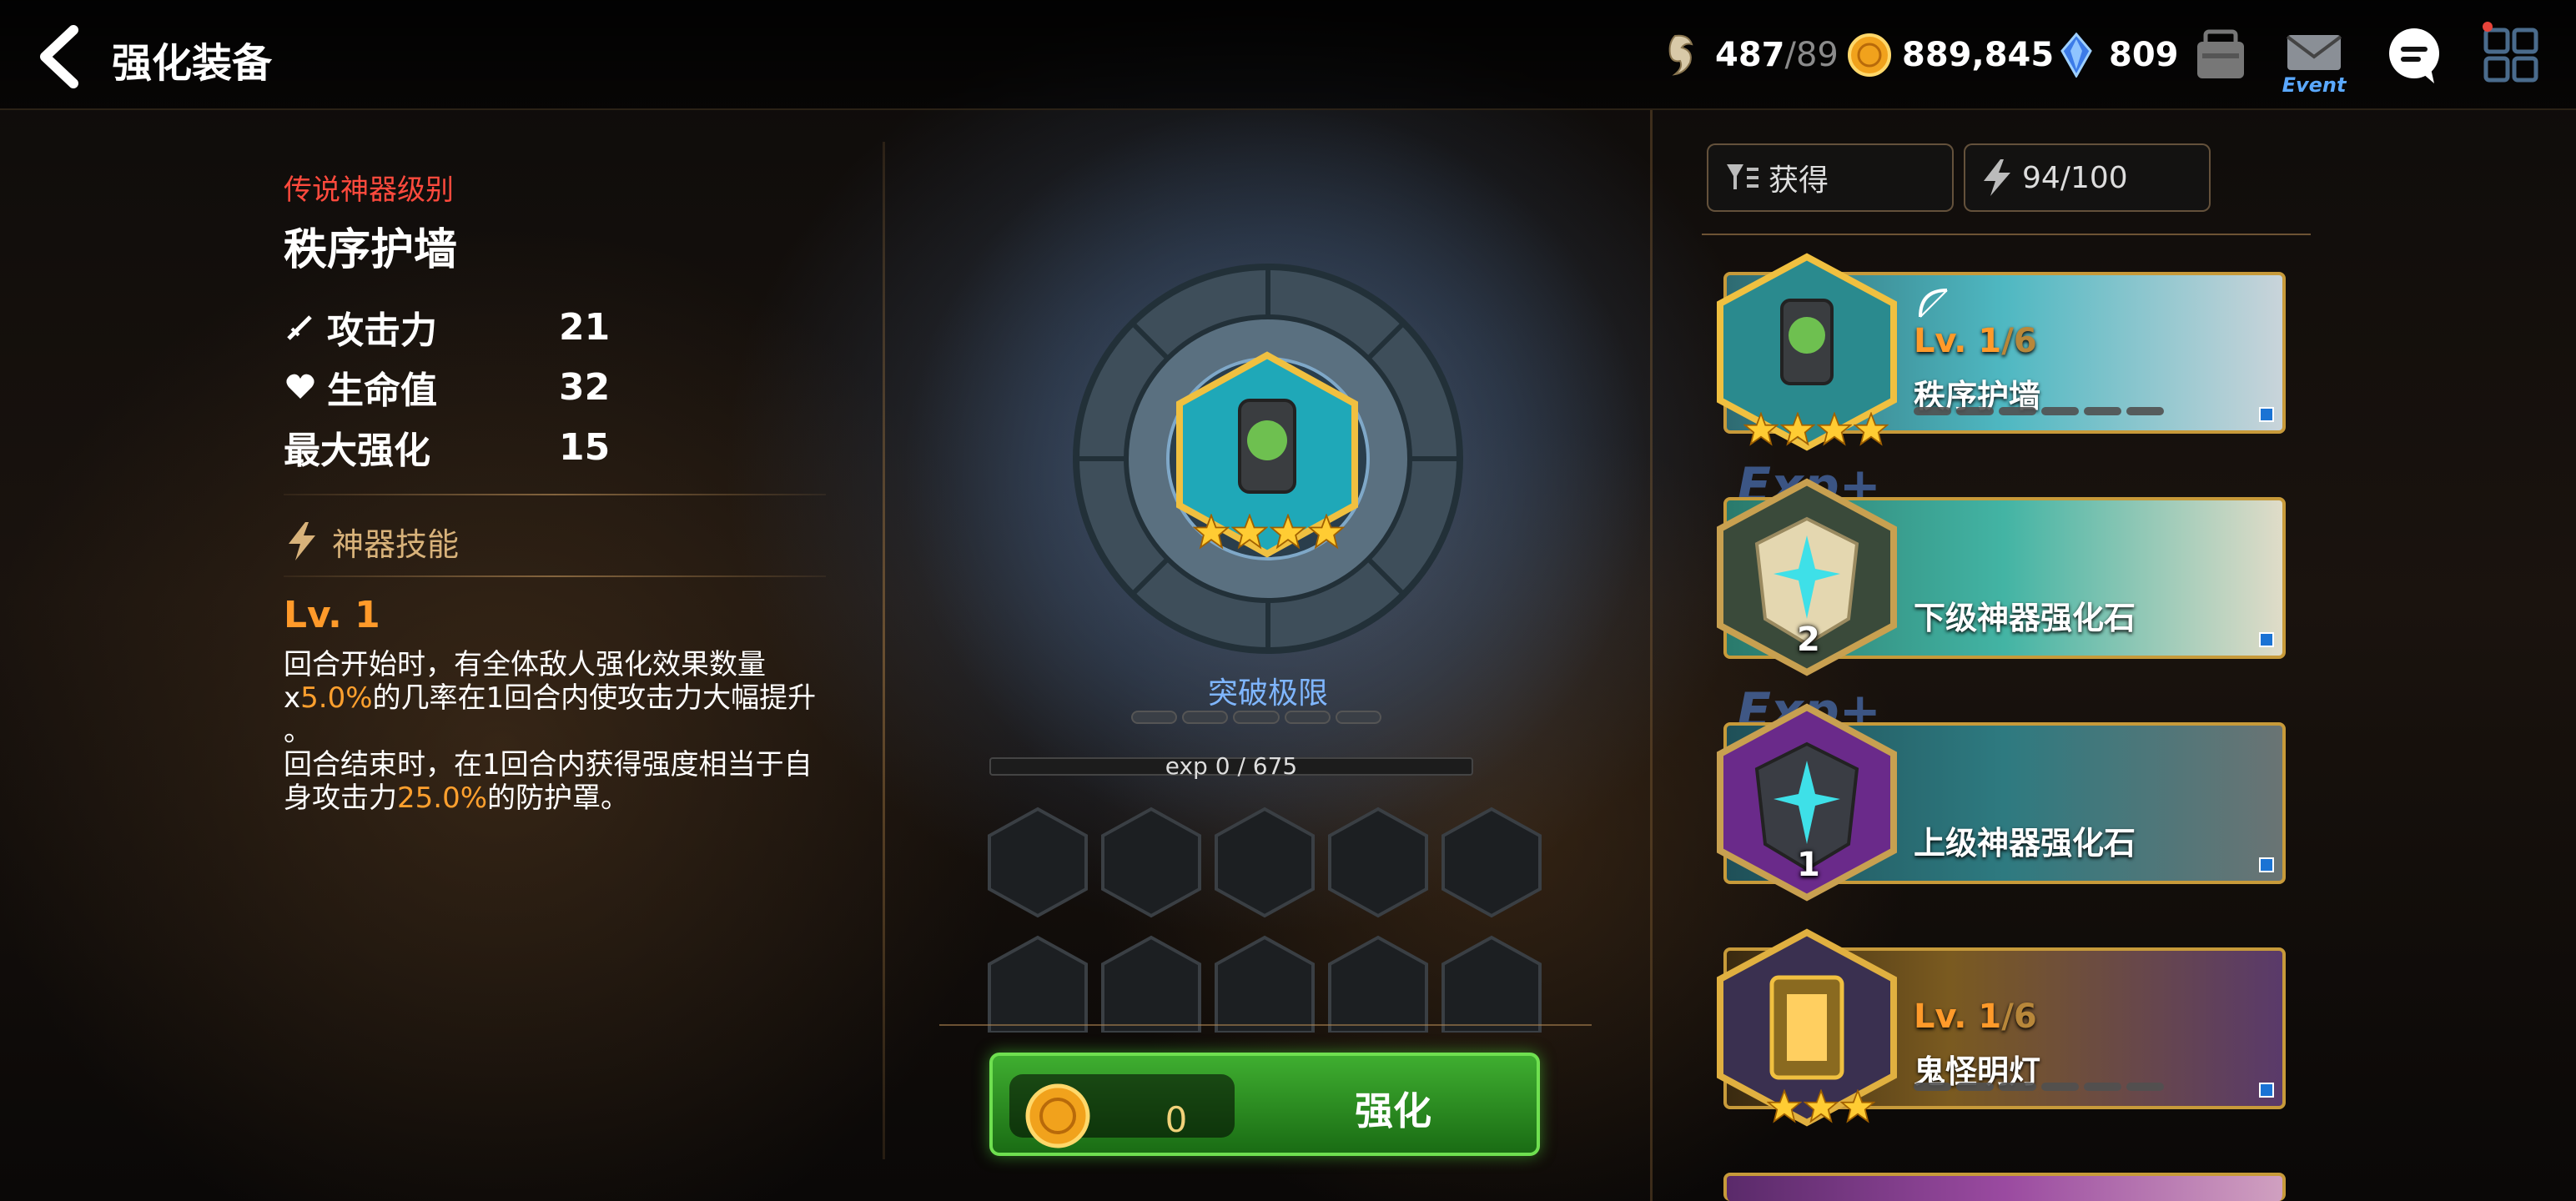 The height and width of the screenshot is (1201, 2576). I want to click on skill-desc-text: 的几率在1回合内使攻击力大幅提升, so click(594, 698).